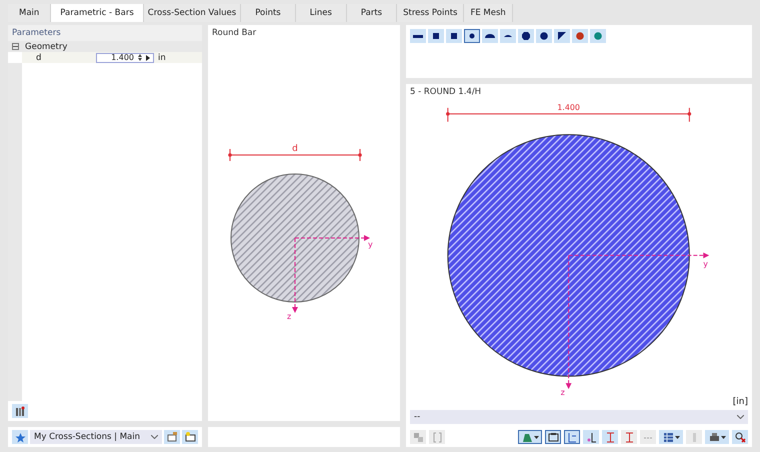  What do you see at coordinates (295, 149) in the screenshot?
I see `dimension-label: d` at bounding box center [295, 149].